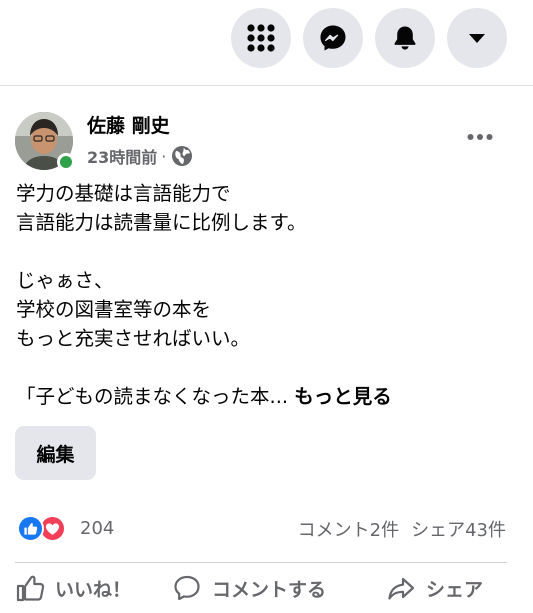  I want to click on like-label: いいね！, so click(93, 589).